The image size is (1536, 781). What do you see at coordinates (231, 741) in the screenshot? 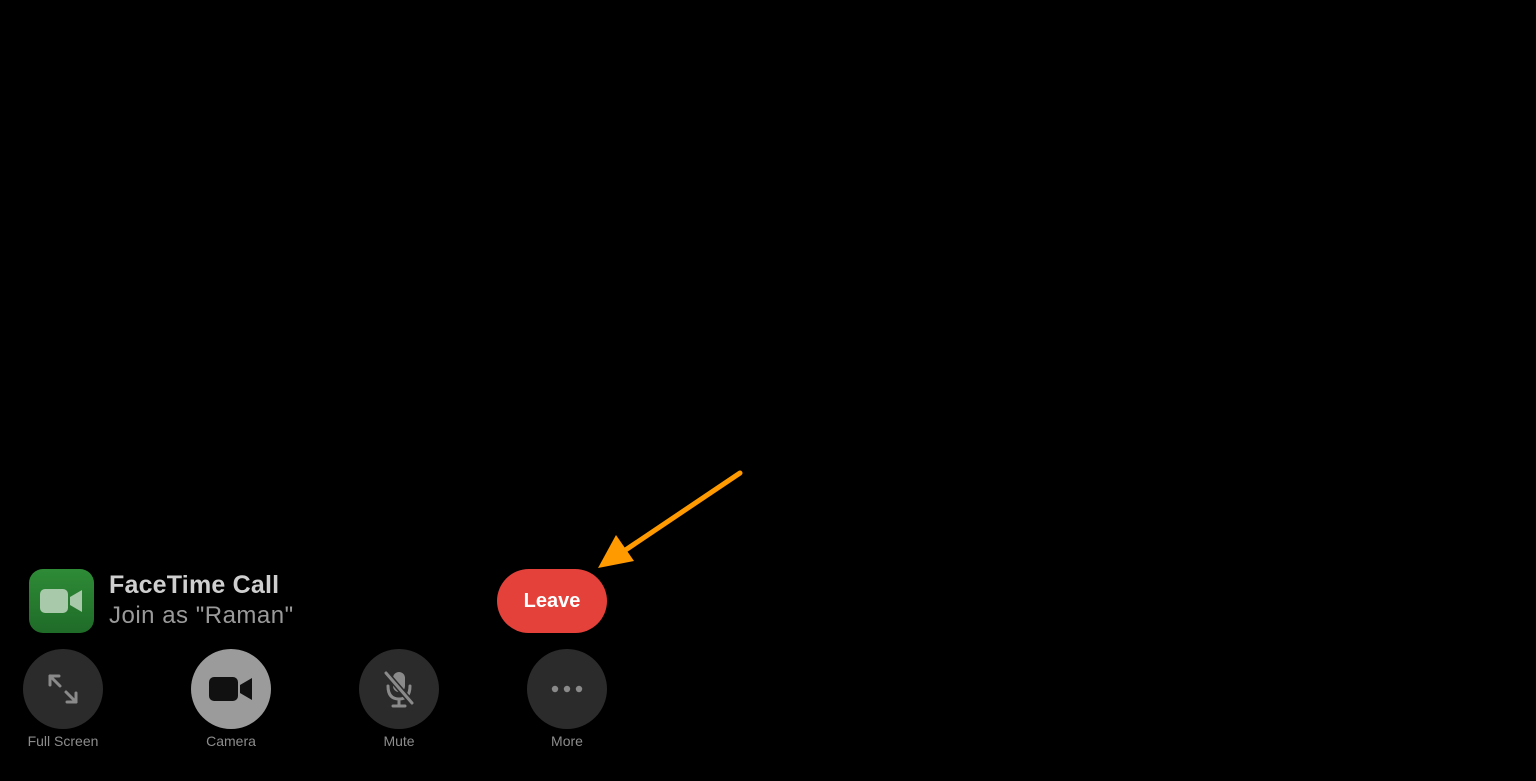
I see `camera-label: Camera` at bounding box center [231, 741].